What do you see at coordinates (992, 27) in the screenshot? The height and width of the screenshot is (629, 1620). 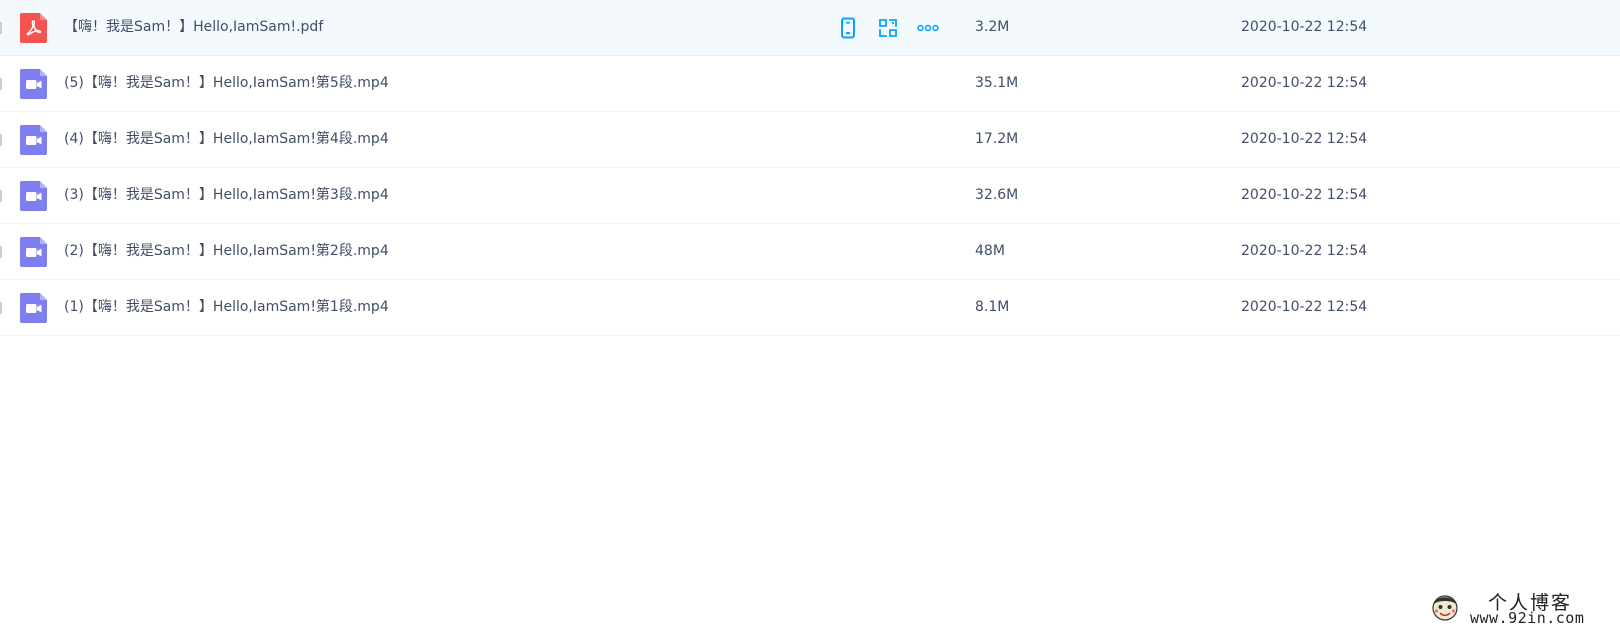 I see `file-size: 3.2M` at bounding box center [992, 27].